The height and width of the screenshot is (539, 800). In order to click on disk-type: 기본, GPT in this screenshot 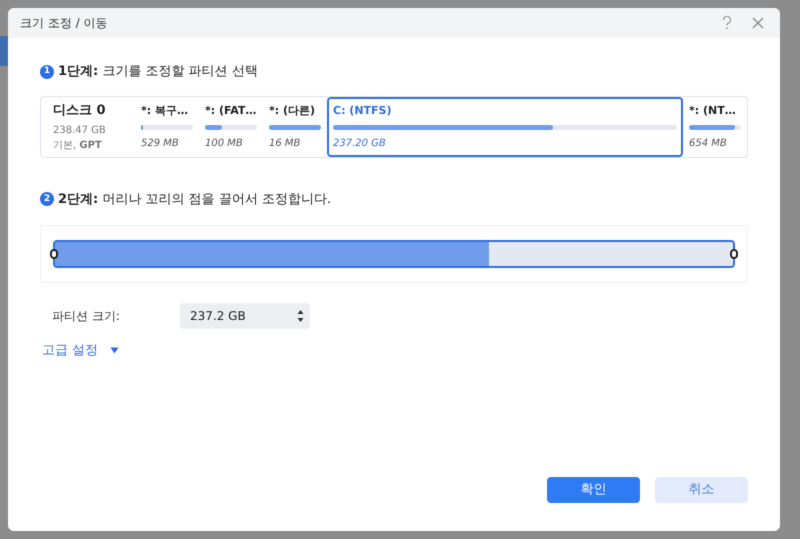, I will do `click(78, 146)`.